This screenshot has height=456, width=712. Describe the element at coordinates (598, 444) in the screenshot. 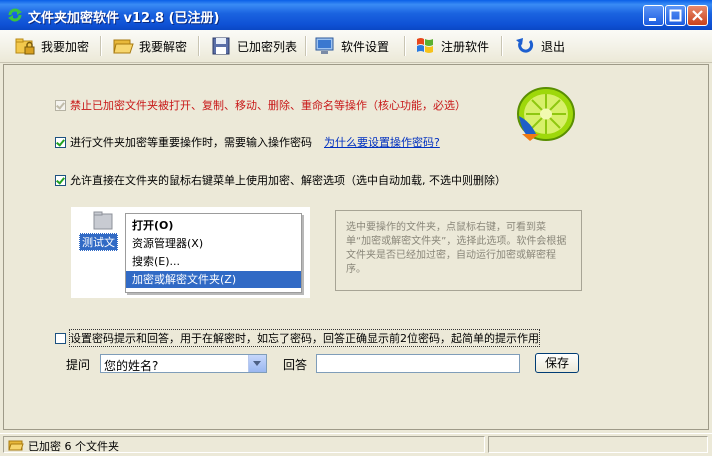

I see `status-cell-secondary` at that location.